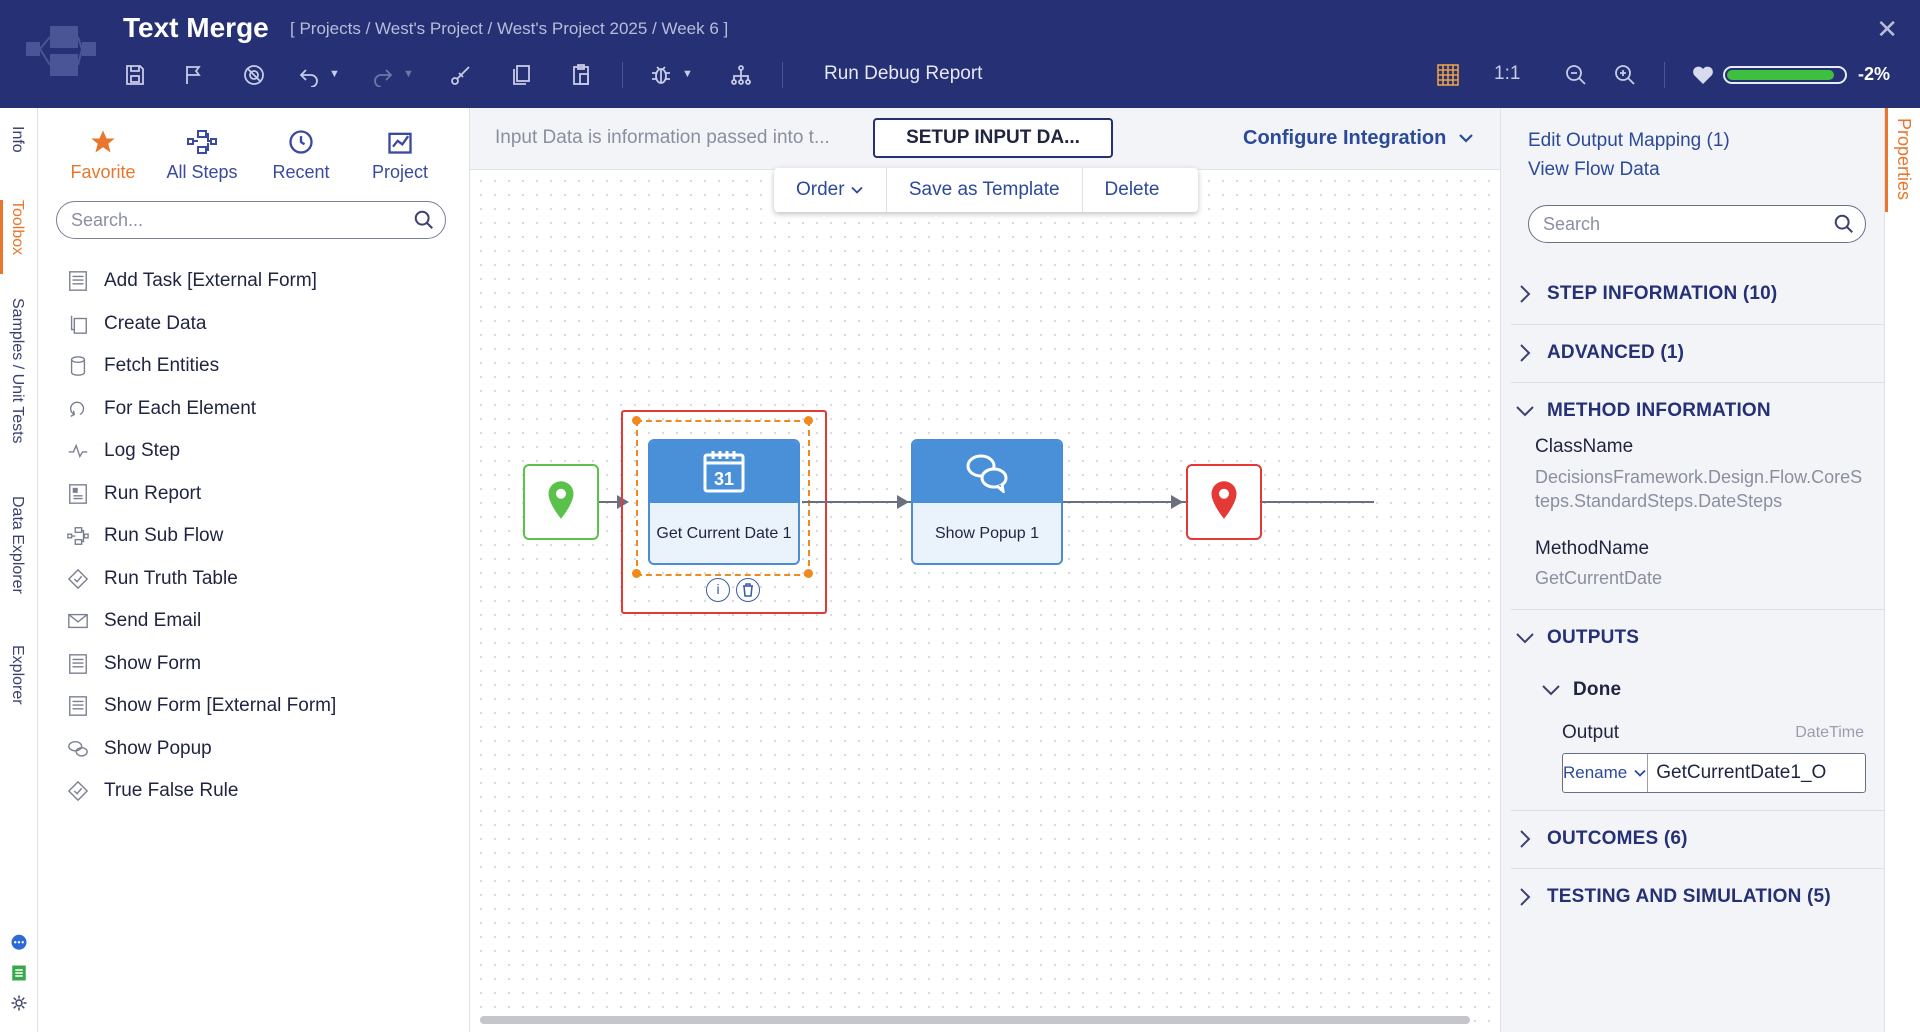 The height and width of the screenshot is (1032, 1920). Describe the element at coordinates (309, 75) in the screenshot. I see `undo-icon` at that location.